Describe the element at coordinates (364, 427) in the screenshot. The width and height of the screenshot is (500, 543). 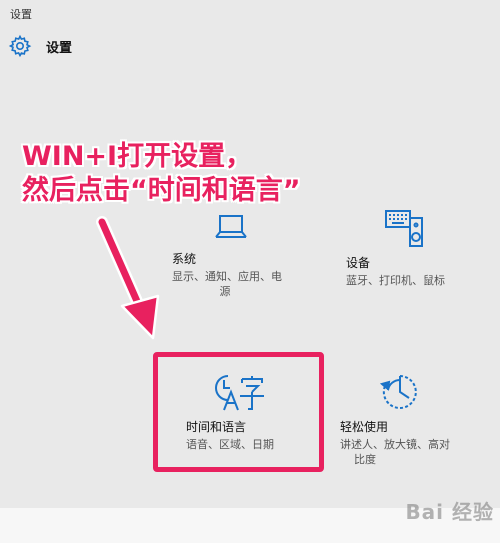
I see `tile-ease-of-access-name: 轻松使用` at that location.